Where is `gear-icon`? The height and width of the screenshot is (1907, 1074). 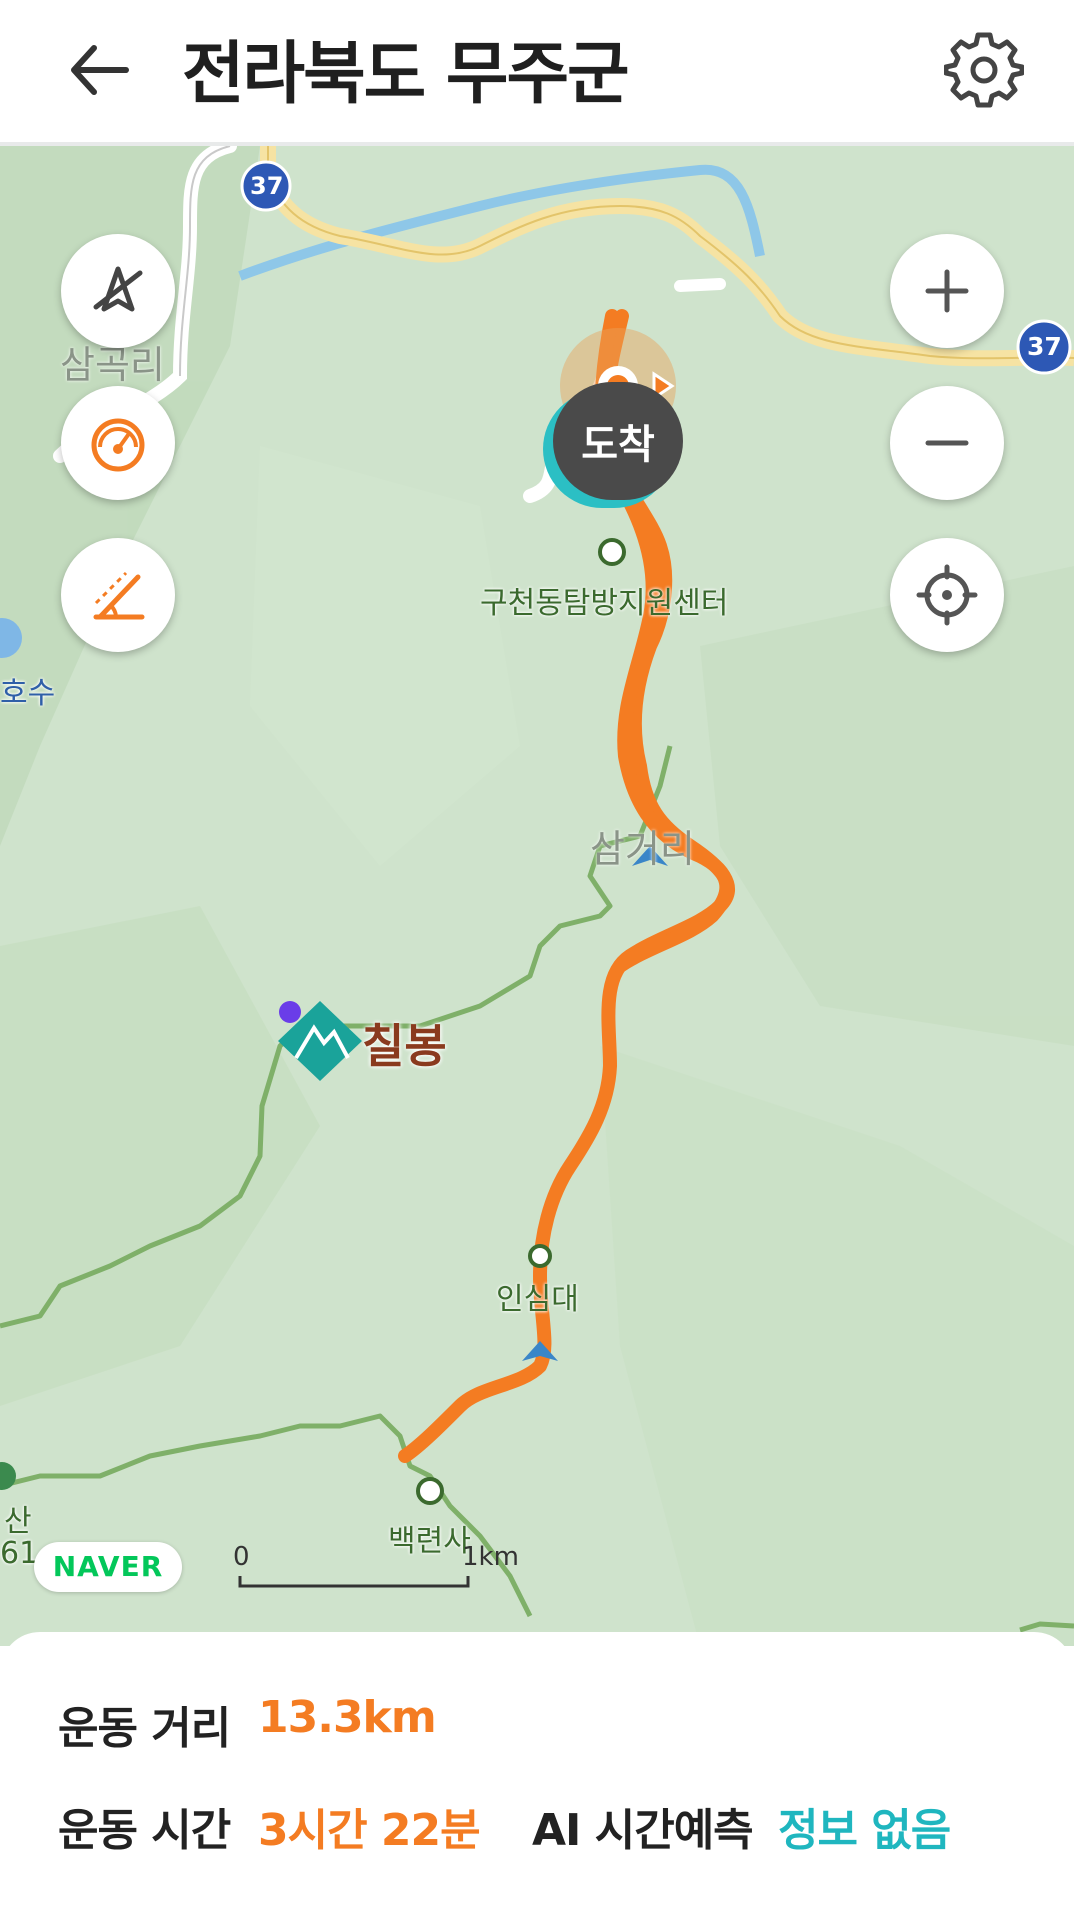
gear-icon is located at coordinates (984, 70).